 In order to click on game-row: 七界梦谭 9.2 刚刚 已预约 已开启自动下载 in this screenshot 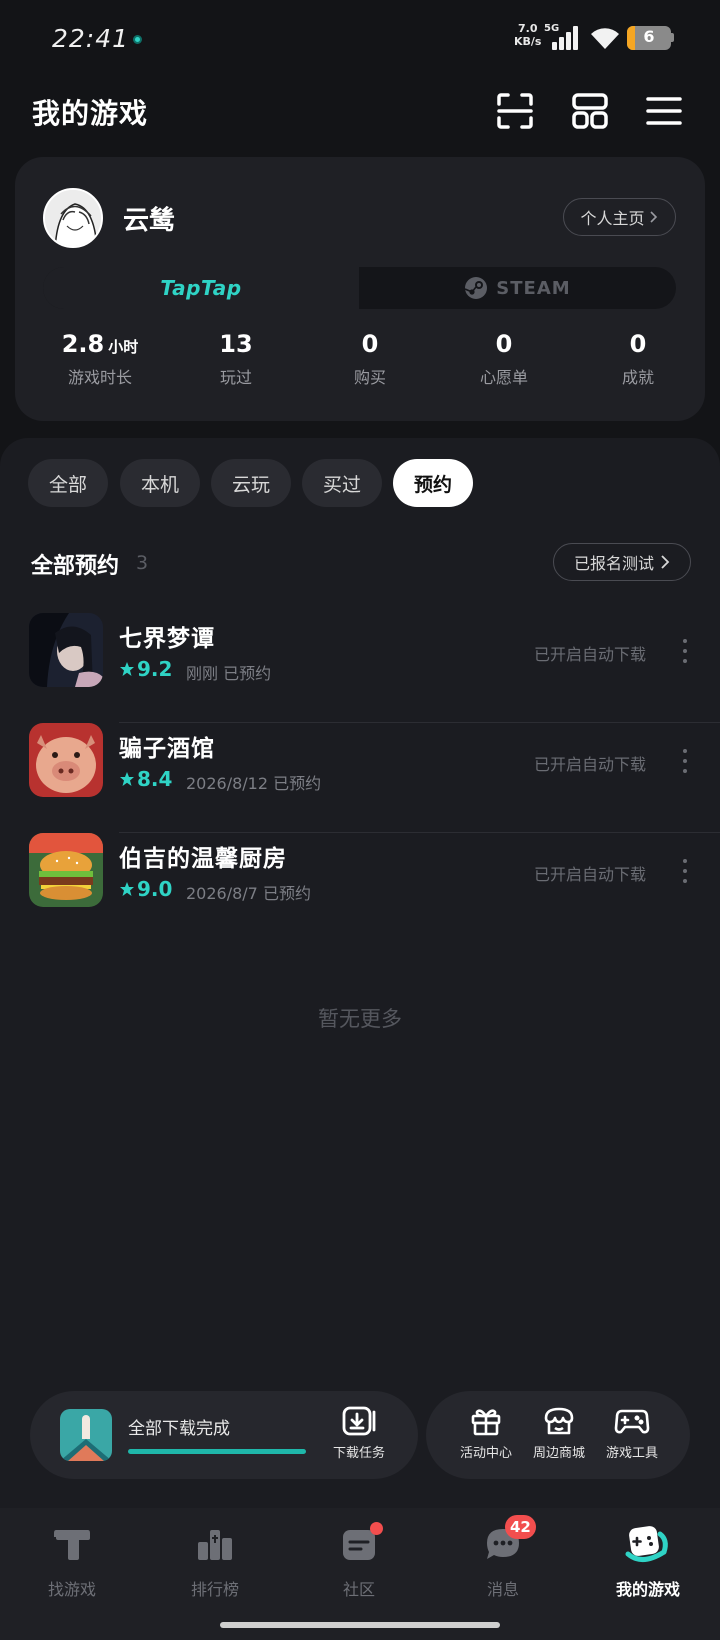, I will do `click(360, 668)`.